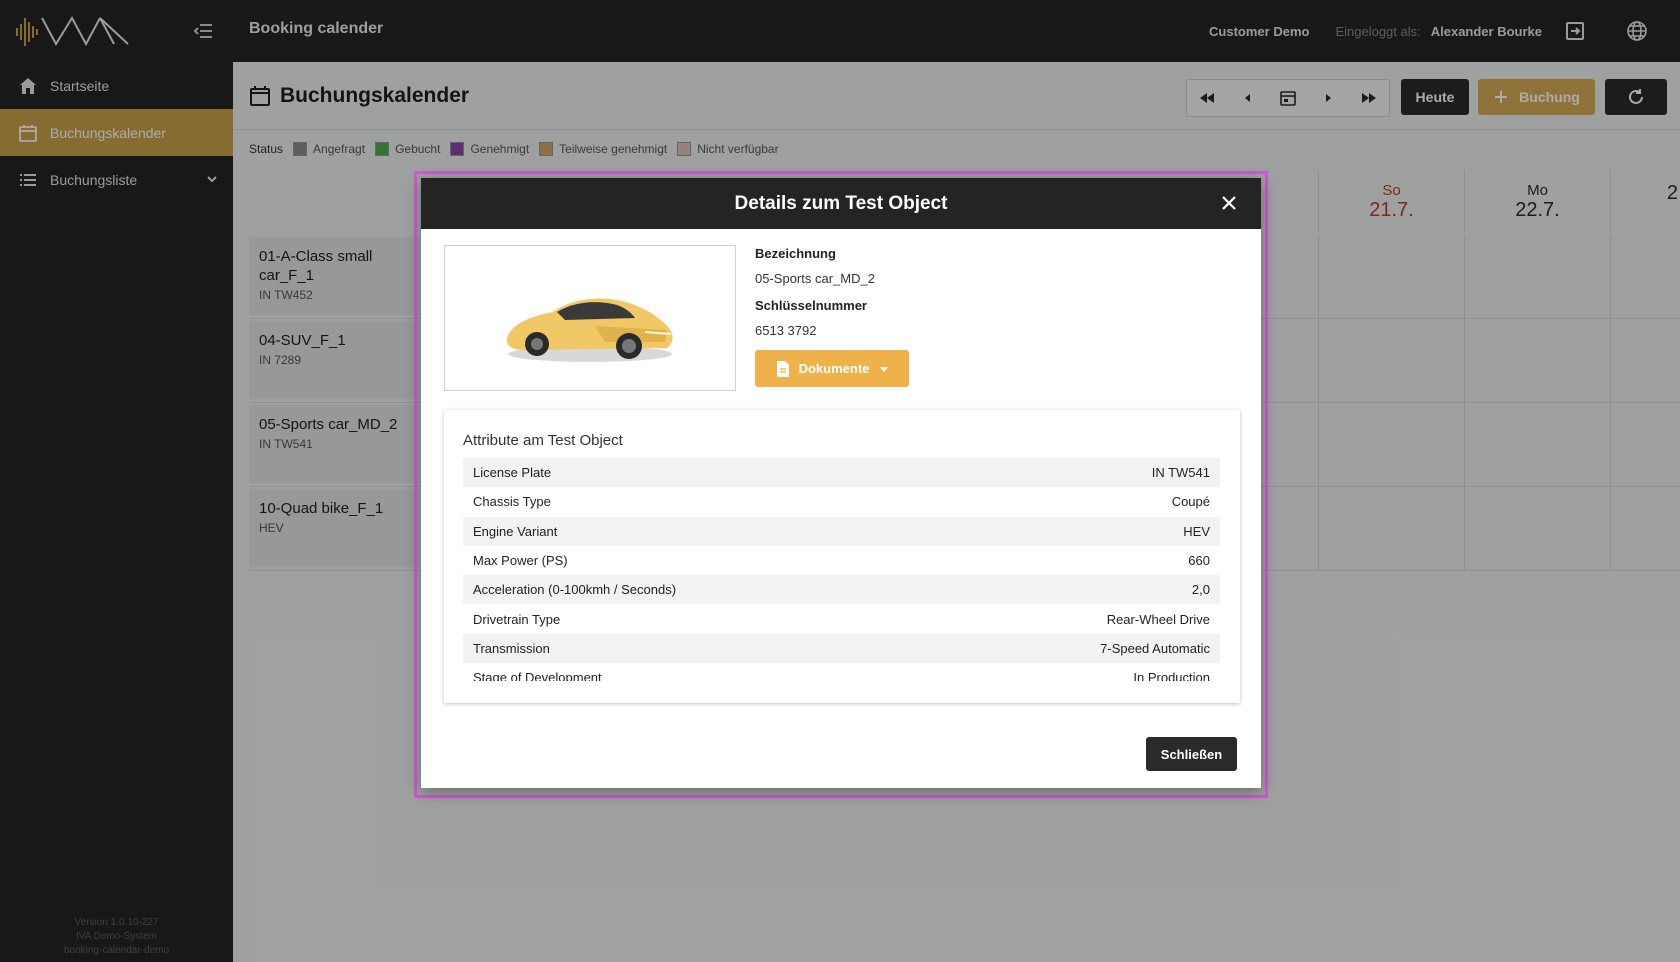  I want to click on attribute-value: HEV, so click(1196, 531).